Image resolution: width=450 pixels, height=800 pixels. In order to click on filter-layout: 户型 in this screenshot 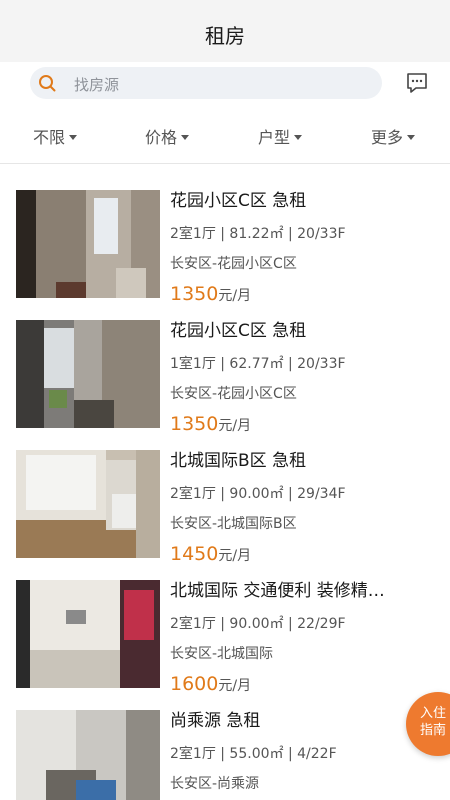, I will do `click(280, 136)`.